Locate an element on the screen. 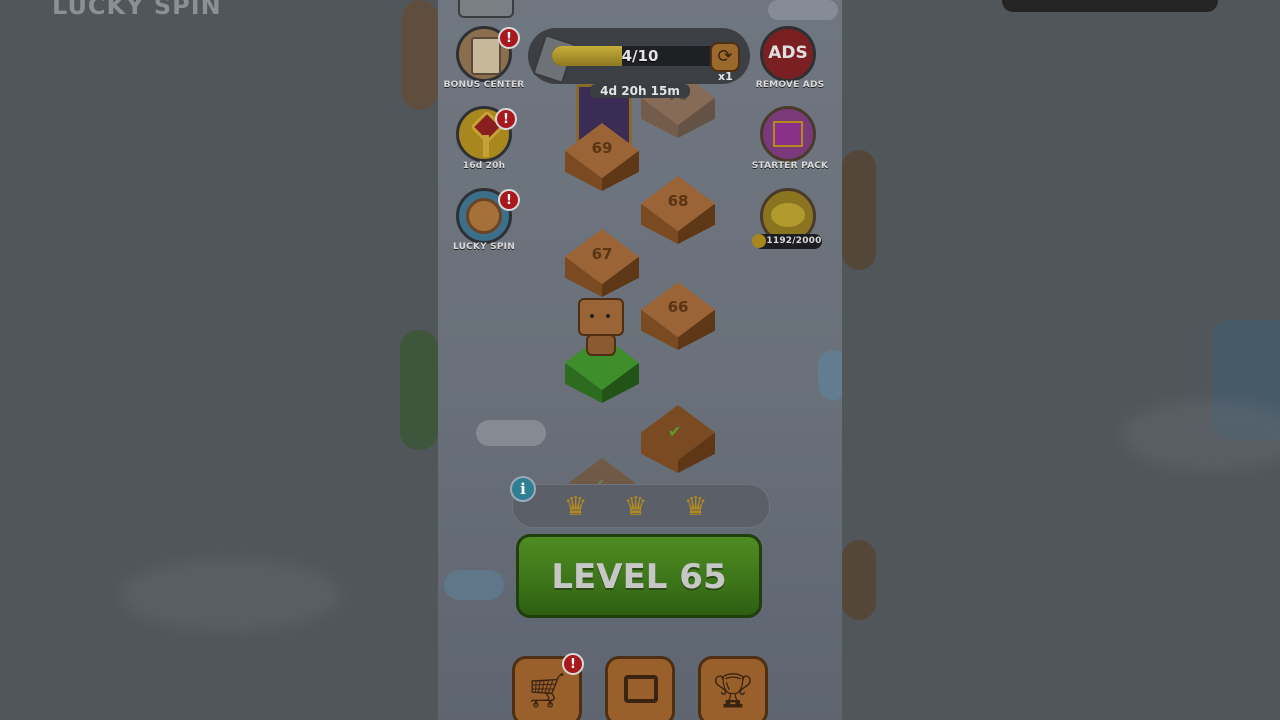 The image size is (1280, 720). player-character is located at coordinates (601, 329).